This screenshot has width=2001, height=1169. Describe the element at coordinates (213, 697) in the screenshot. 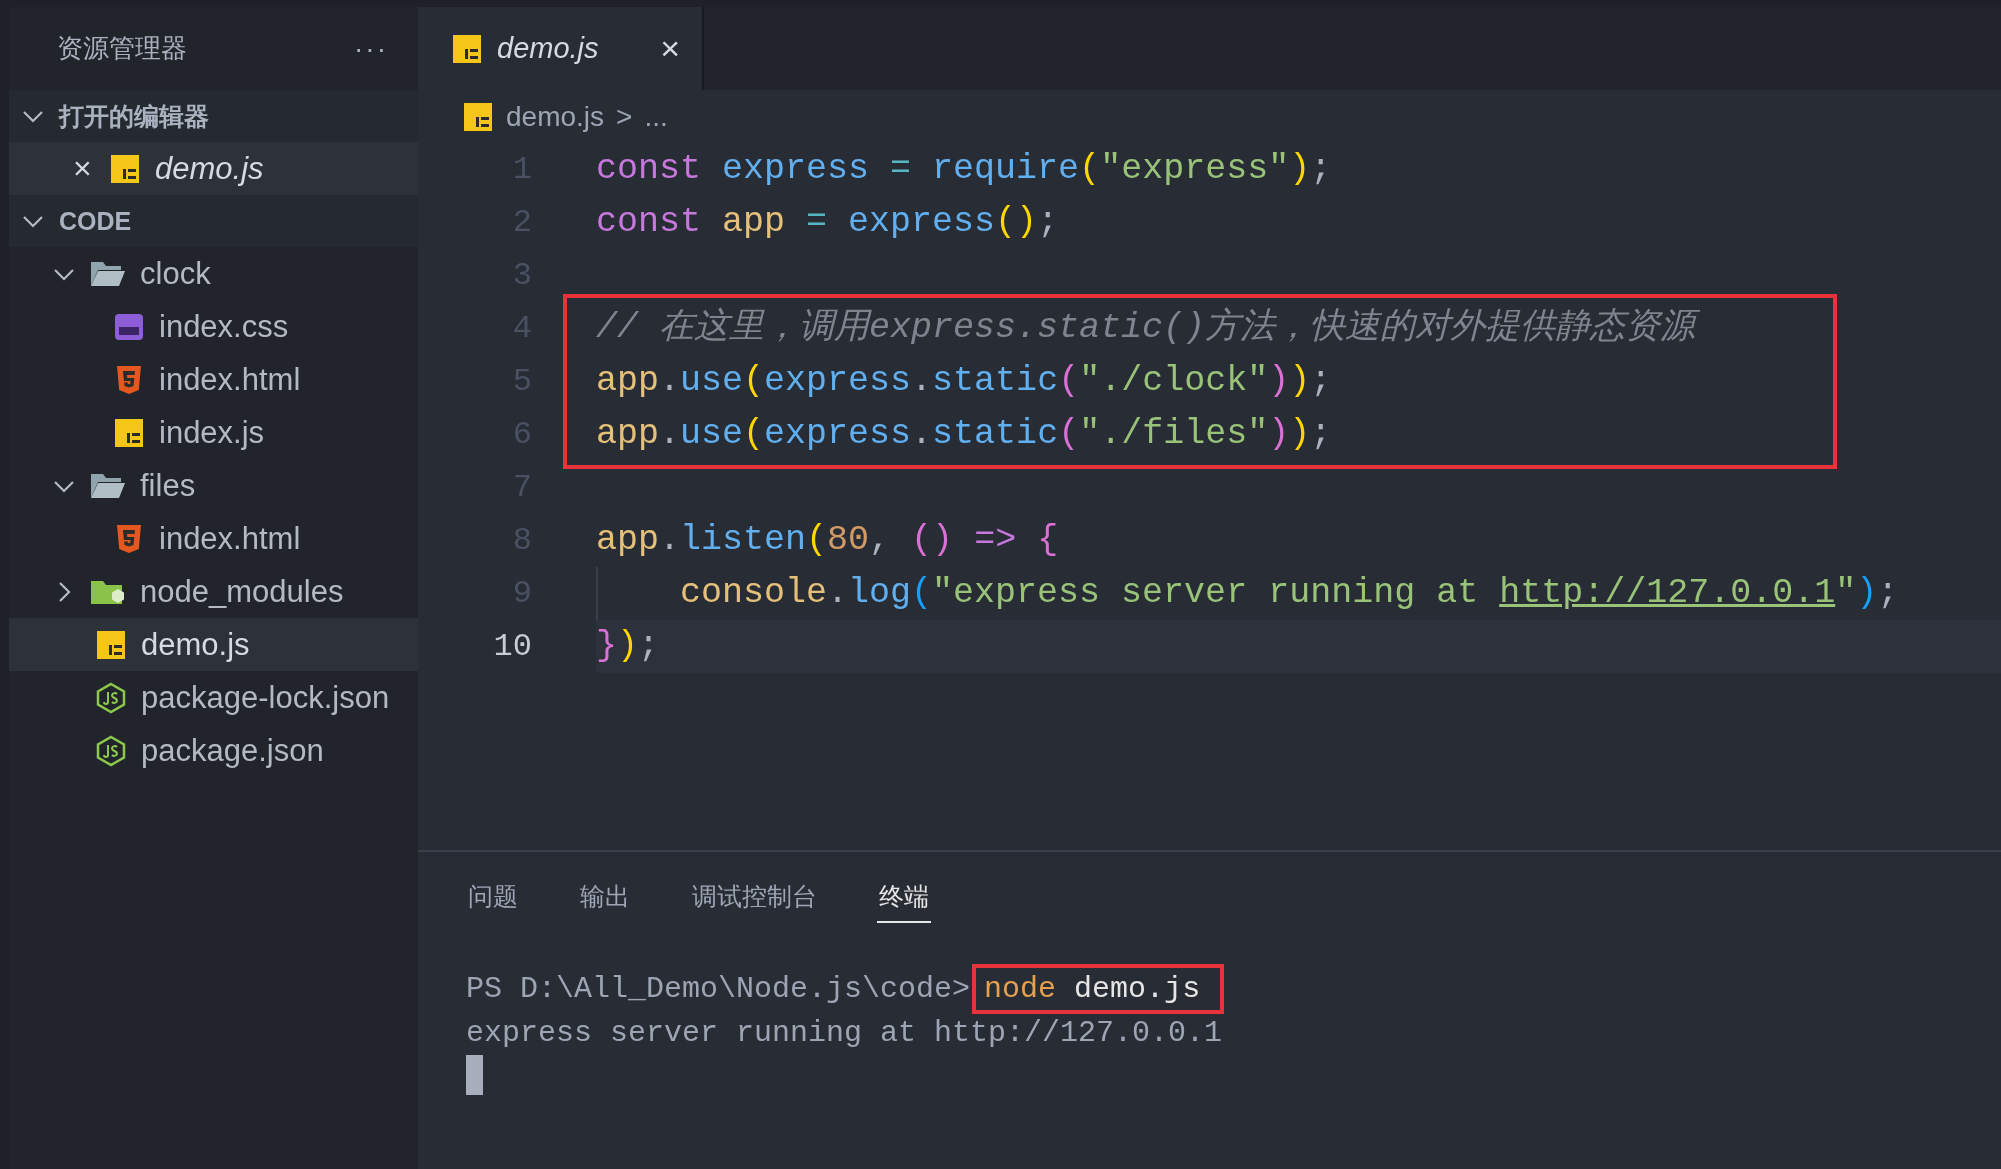

I see `file-row: package-lock.json` at that location.